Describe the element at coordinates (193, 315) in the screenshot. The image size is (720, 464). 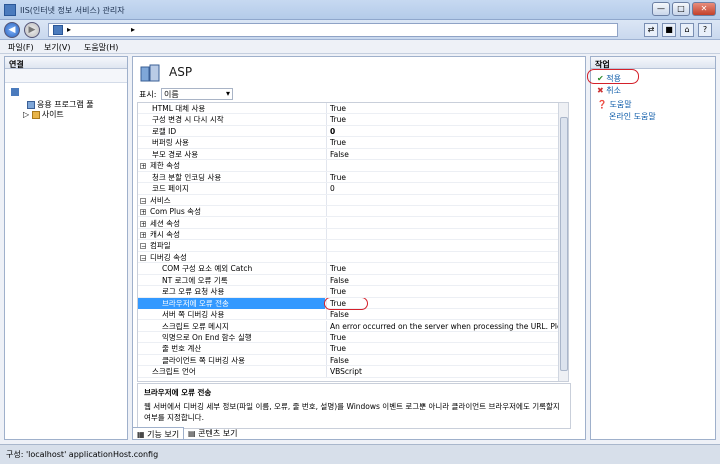
I see `property-name: 서버 쪽 디버깅 사용` at that location.